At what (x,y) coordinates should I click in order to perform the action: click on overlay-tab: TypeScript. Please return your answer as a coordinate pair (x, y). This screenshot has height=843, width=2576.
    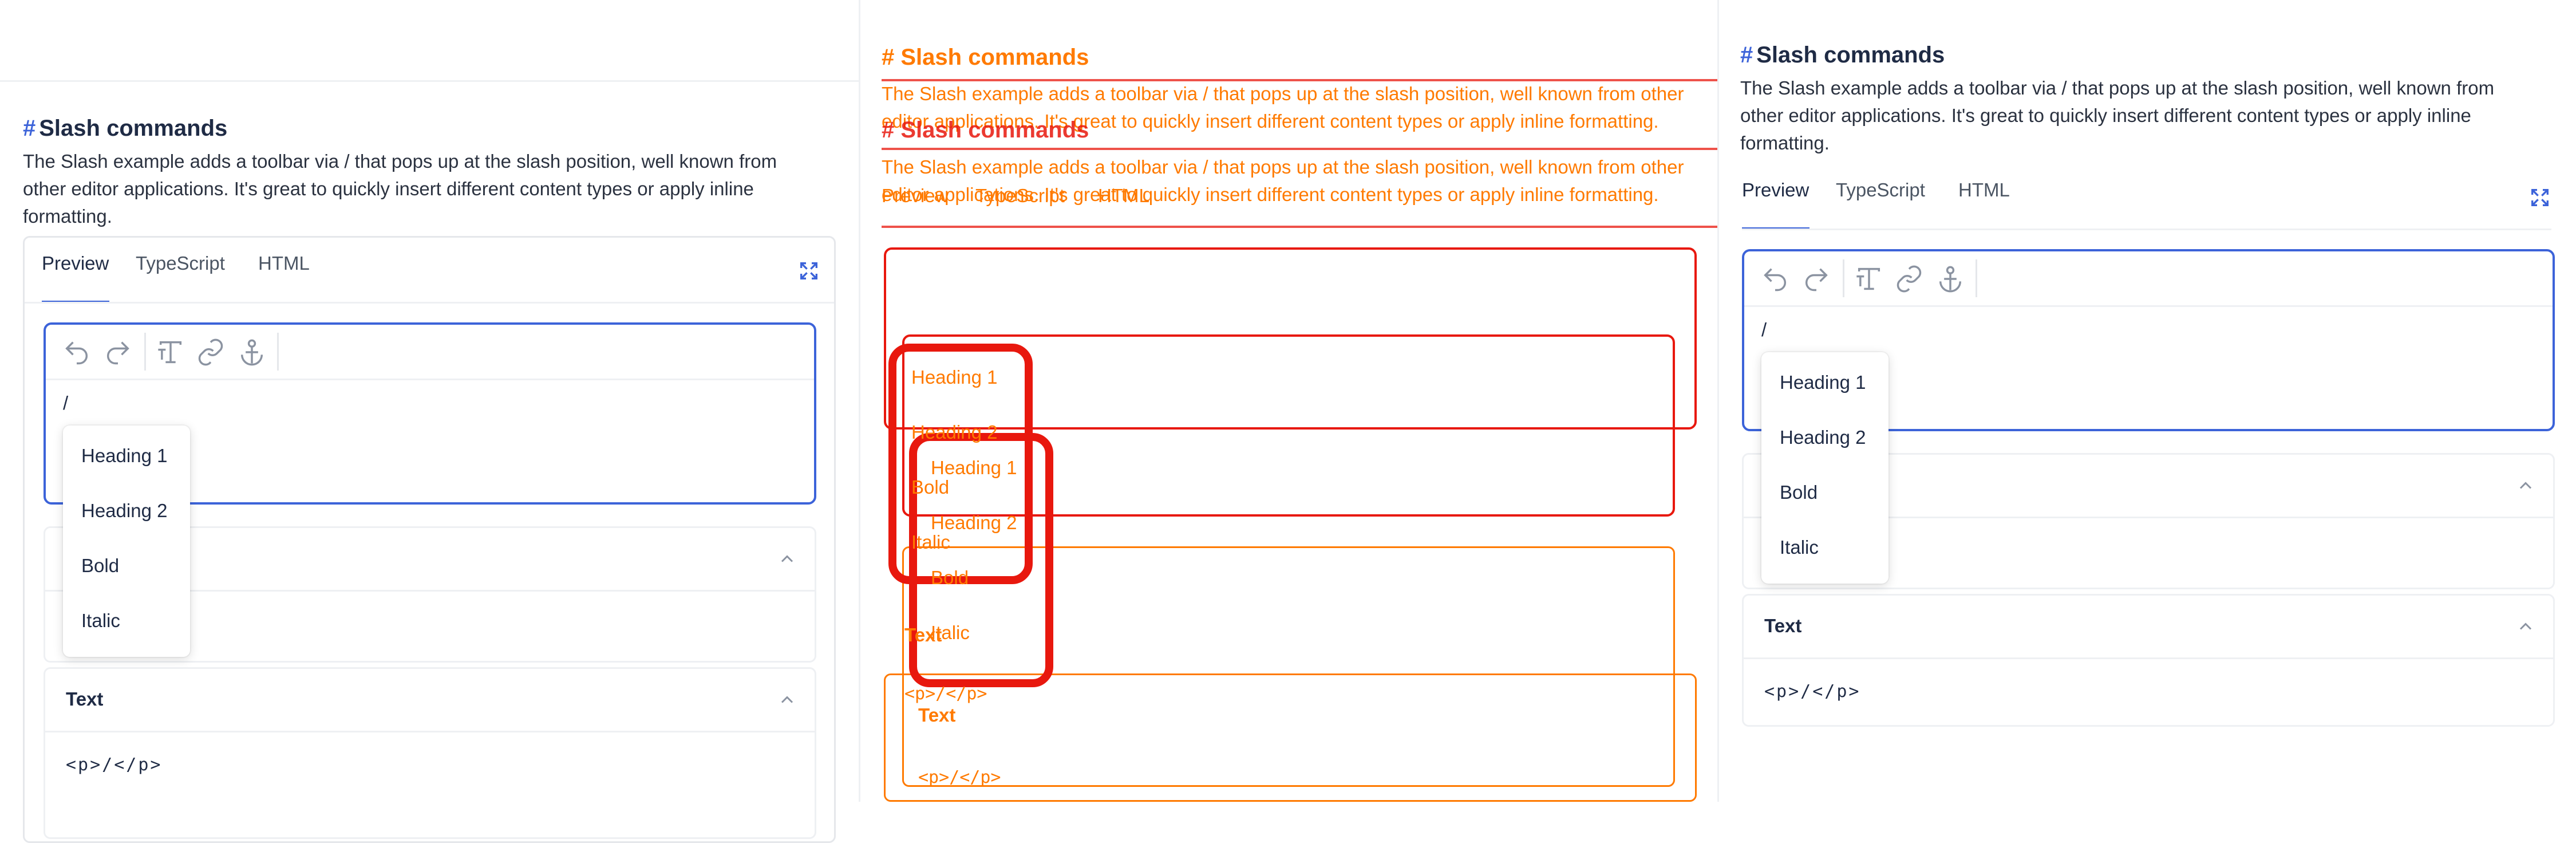
    Looking at the image, I should click on (1020, 195).